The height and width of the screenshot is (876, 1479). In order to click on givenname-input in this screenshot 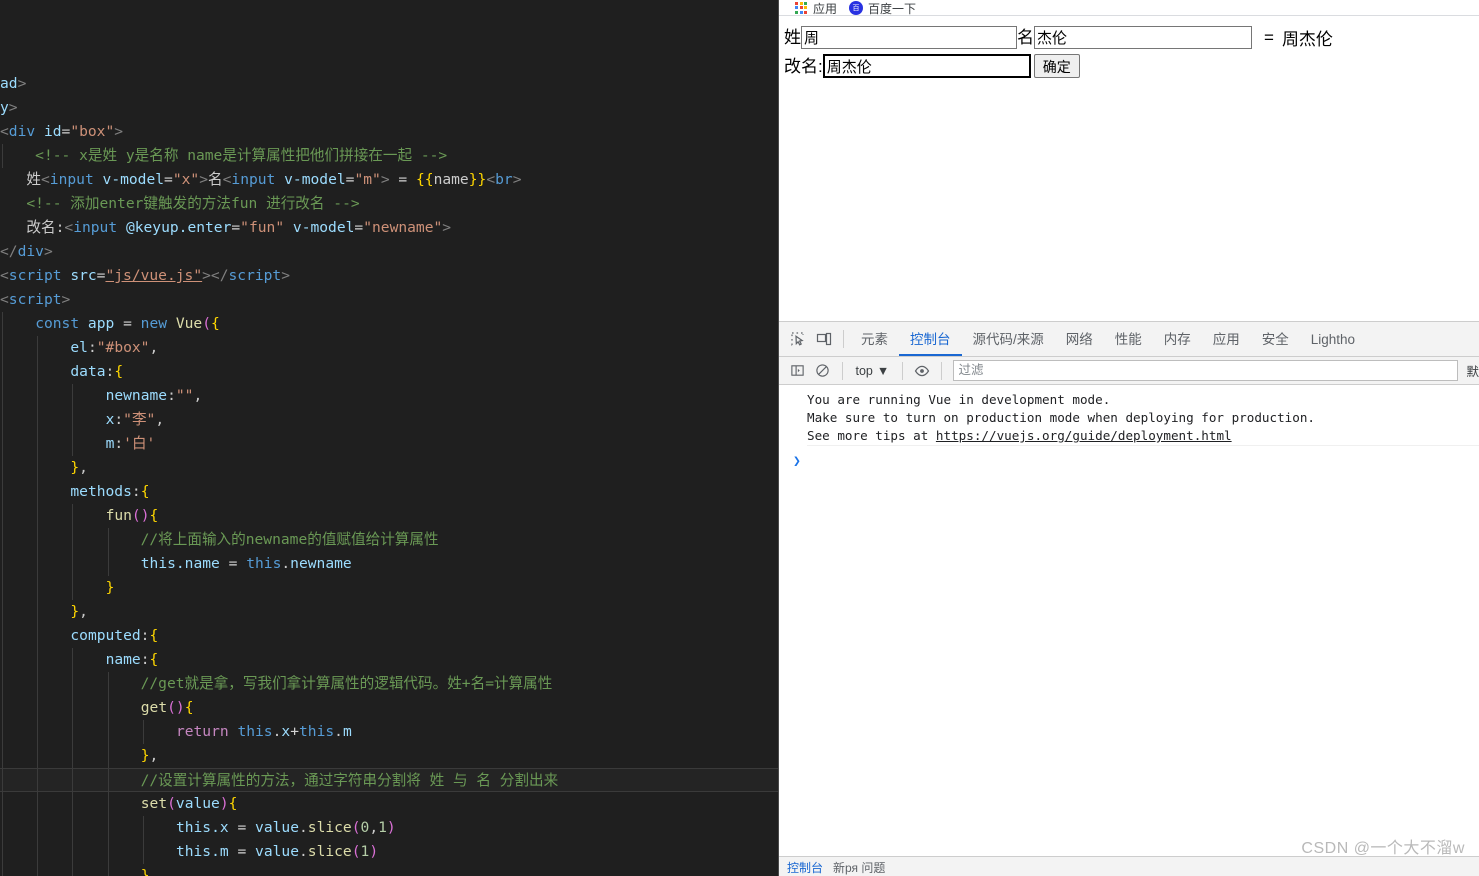, I will do `click(1143, 37)`.